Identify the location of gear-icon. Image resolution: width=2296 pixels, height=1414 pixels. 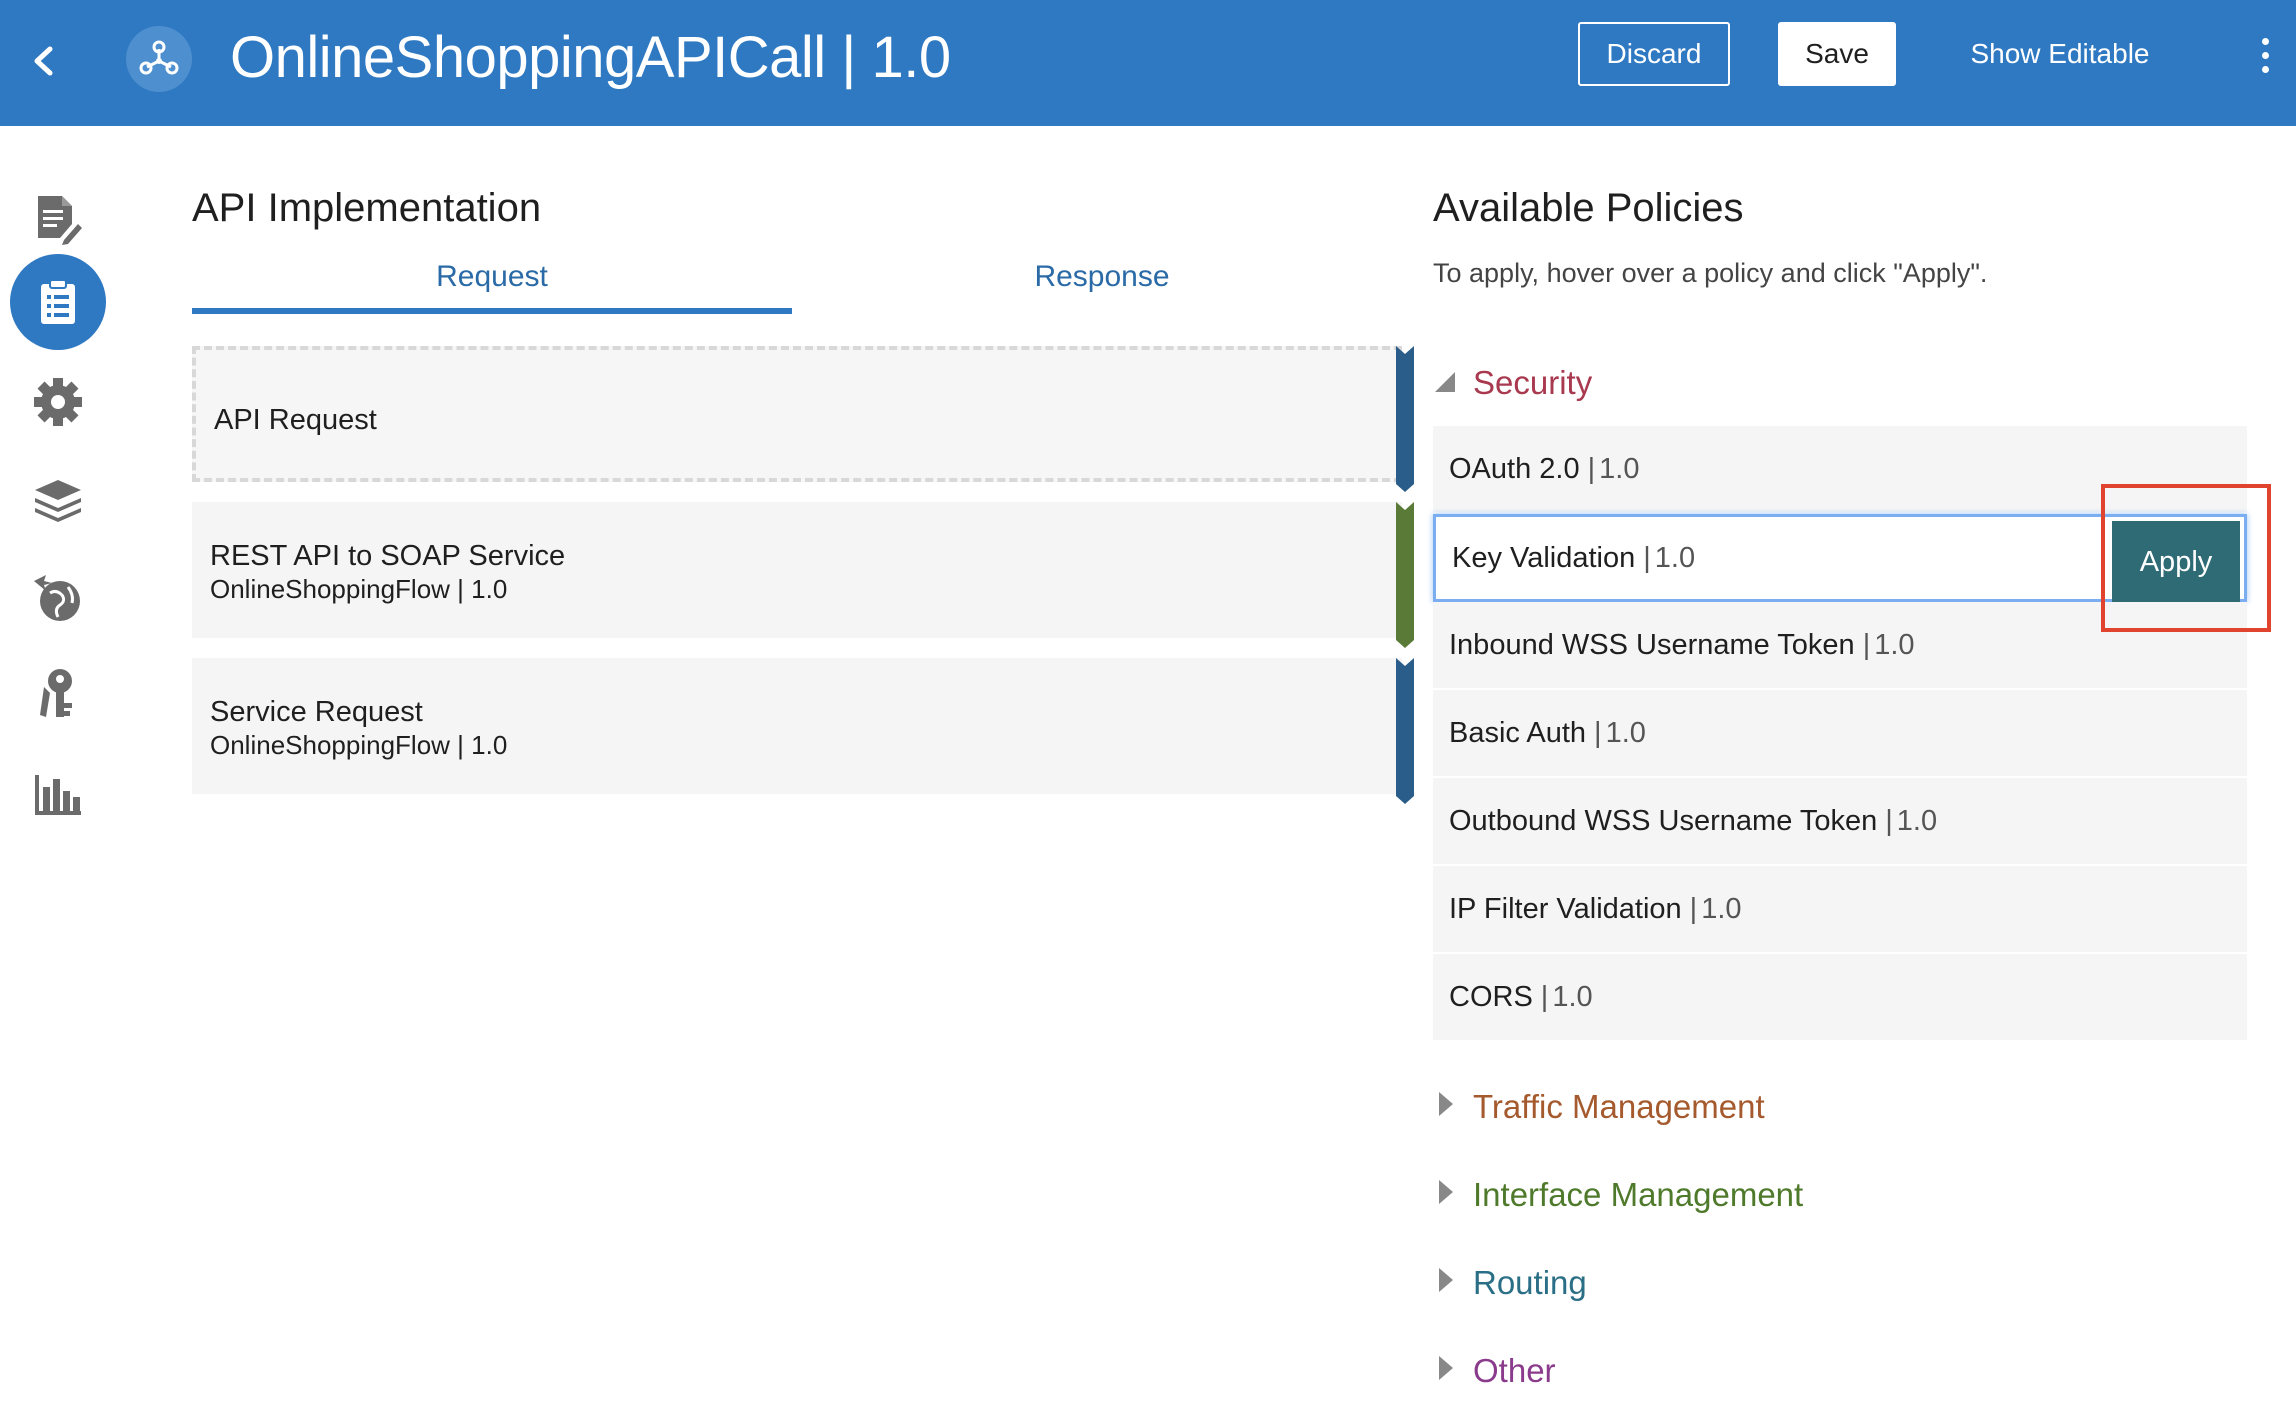
(58, 402).